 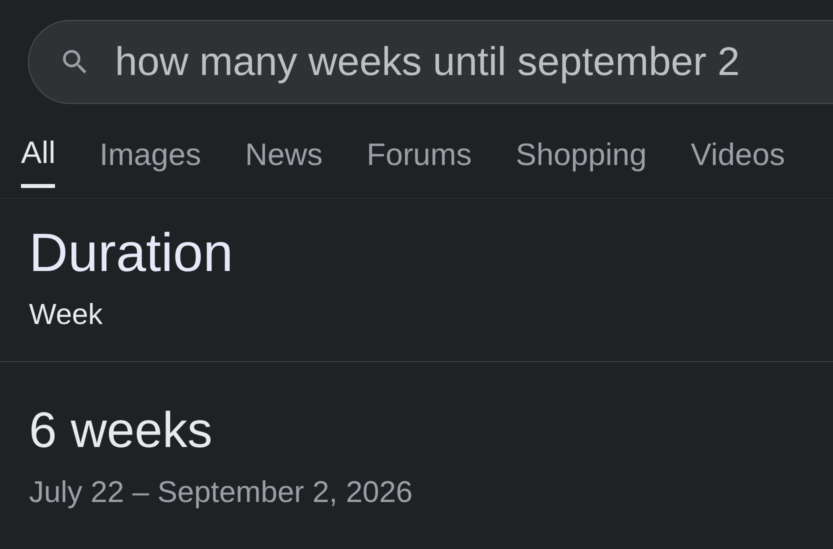 What do you see at coordinates (38, 160) in the screenshot?
I see `tab: All` at bounding box center [38, 160].